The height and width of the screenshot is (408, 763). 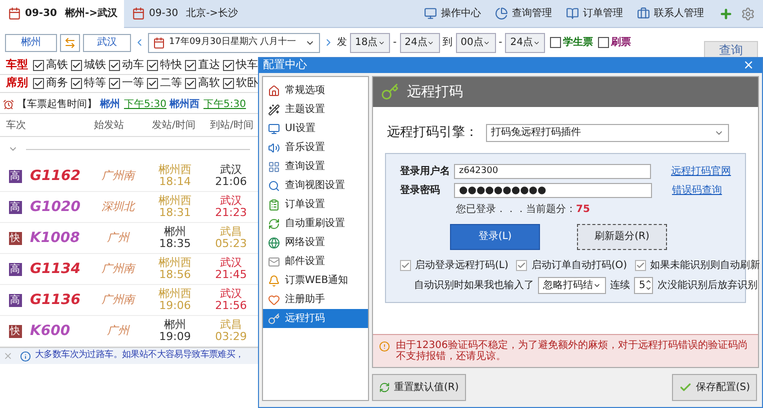 What do you see at coordinates (315, 280) in the screenshot?
I see `sidebar-item: 订票WEB通知` at bounding box center [315, 280].